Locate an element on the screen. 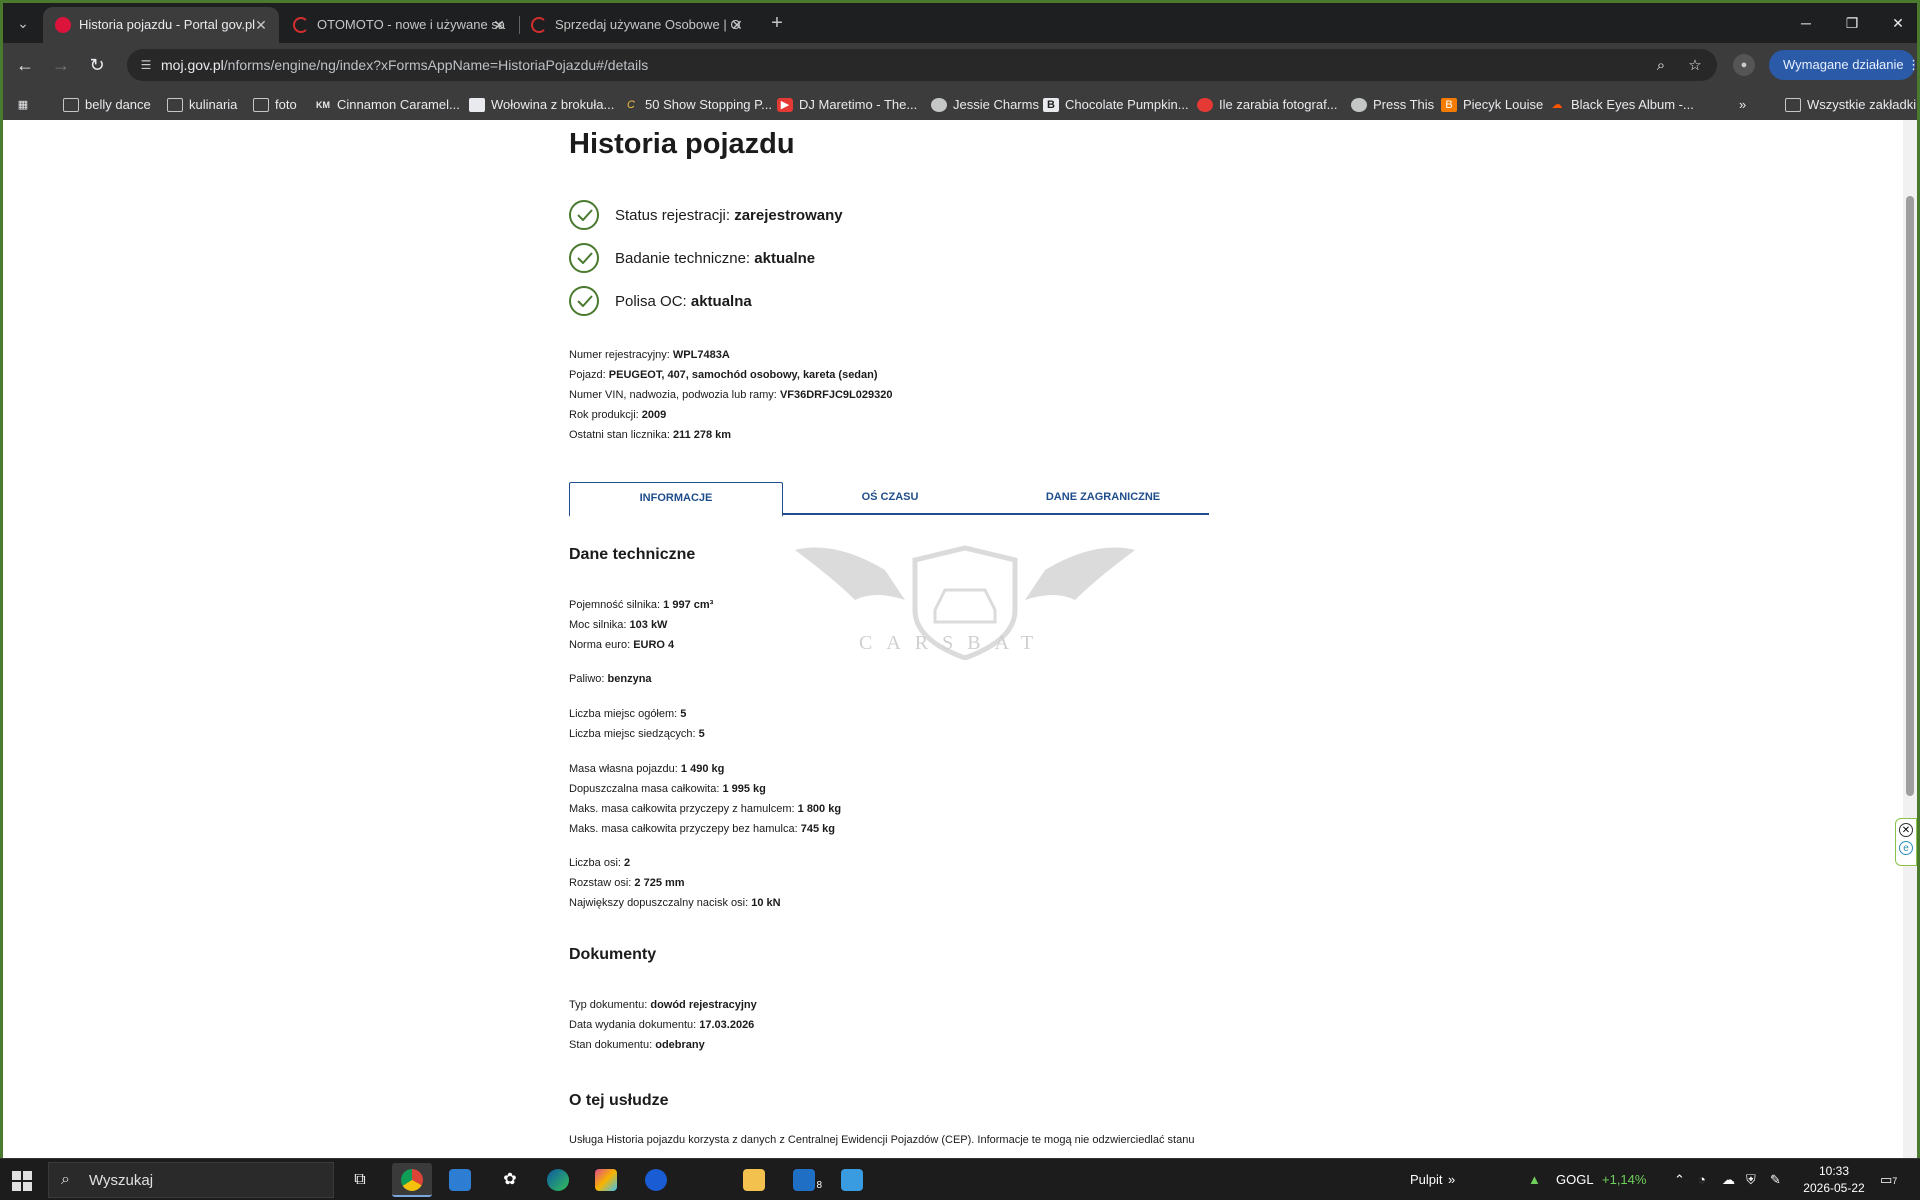 This screenshot has height=1200, width=1920. stock-chart-icon: ▲ is located at coordinates (1534, 1179).